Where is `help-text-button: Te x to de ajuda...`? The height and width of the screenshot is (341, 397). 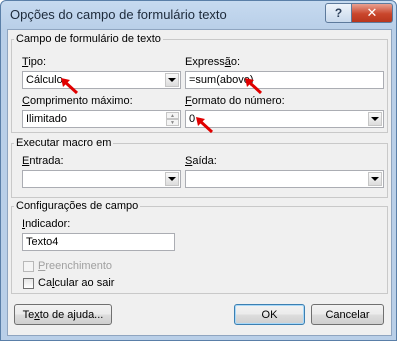 help-text-button: Te x to de ajuda... is located at coordinates (63, 314).